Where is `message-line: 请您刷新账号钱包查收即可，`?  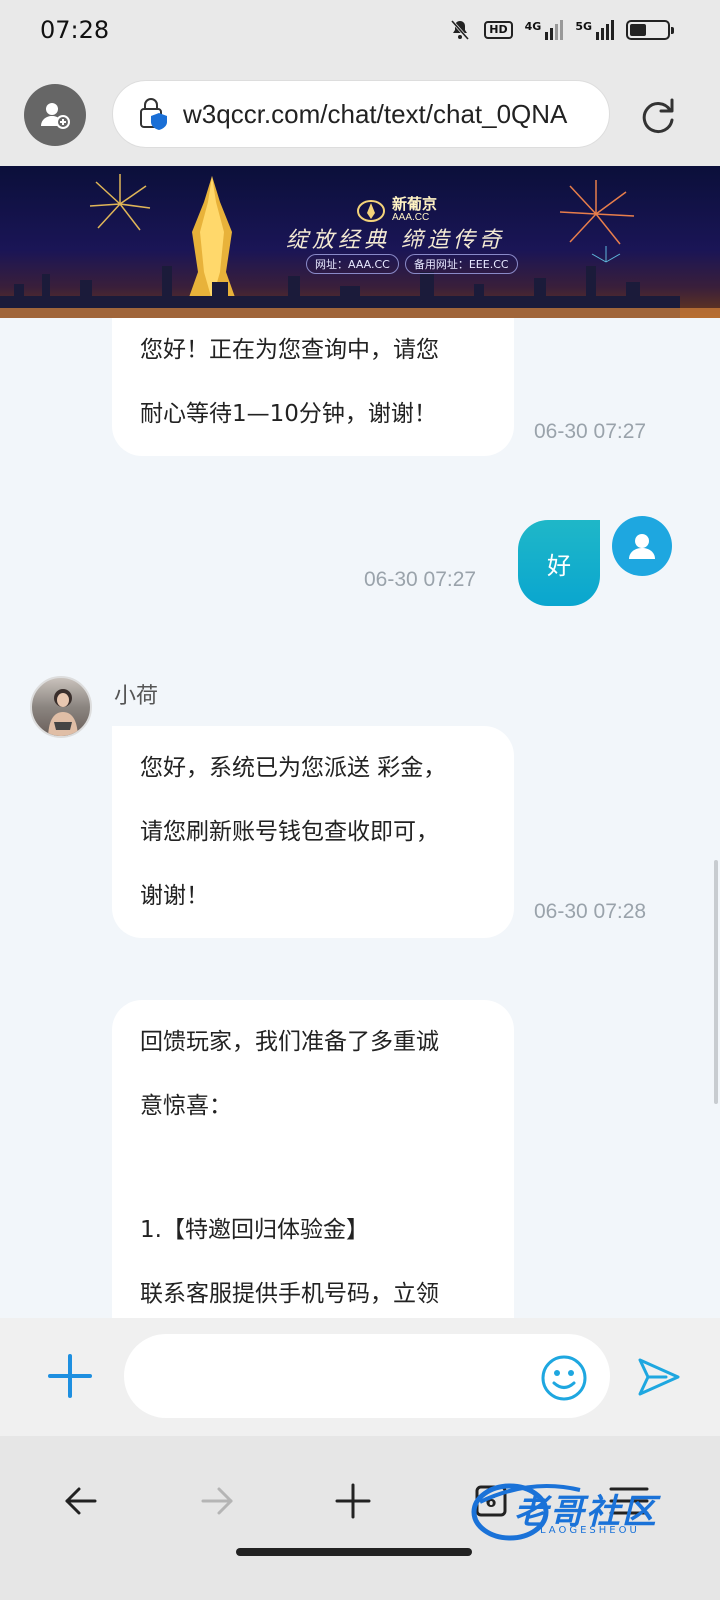 message-line: 请您刷新账号钱包查收即可， is located at coordinates (289, 832).